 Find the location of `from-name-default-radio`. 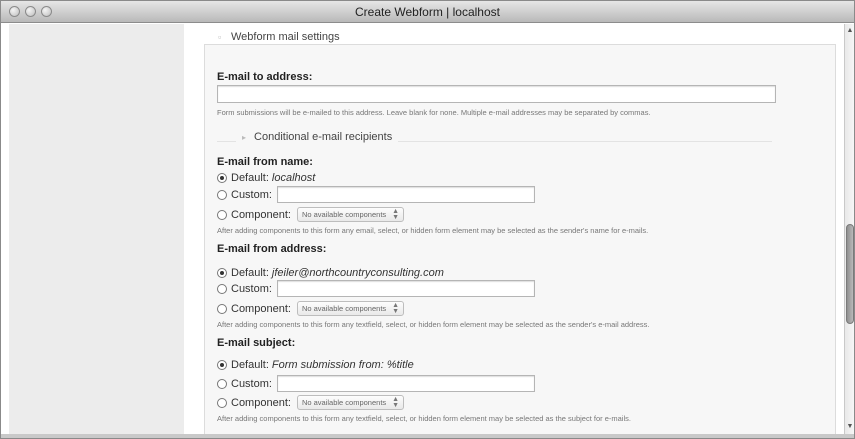

from-name-default-radio is located at coordinates (222, 178).